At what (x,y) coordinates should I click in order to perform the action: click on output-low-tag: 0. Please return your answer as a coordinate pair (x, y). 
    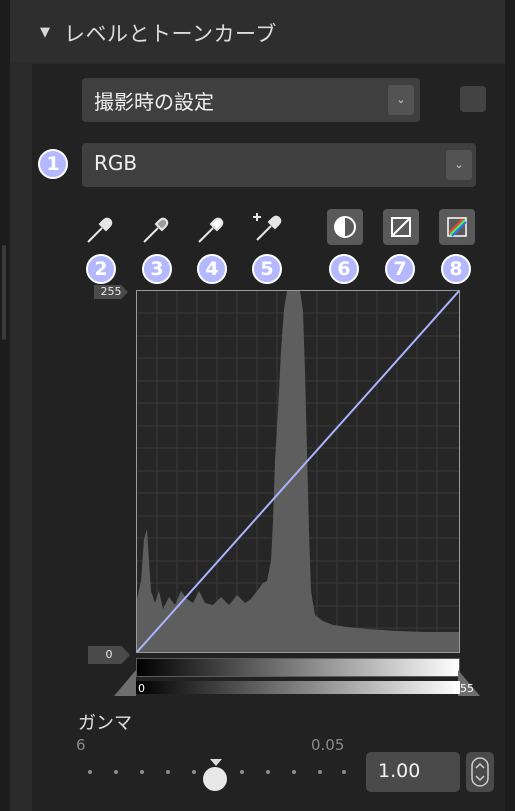
    Looking at the image, I should click on (109, 655).